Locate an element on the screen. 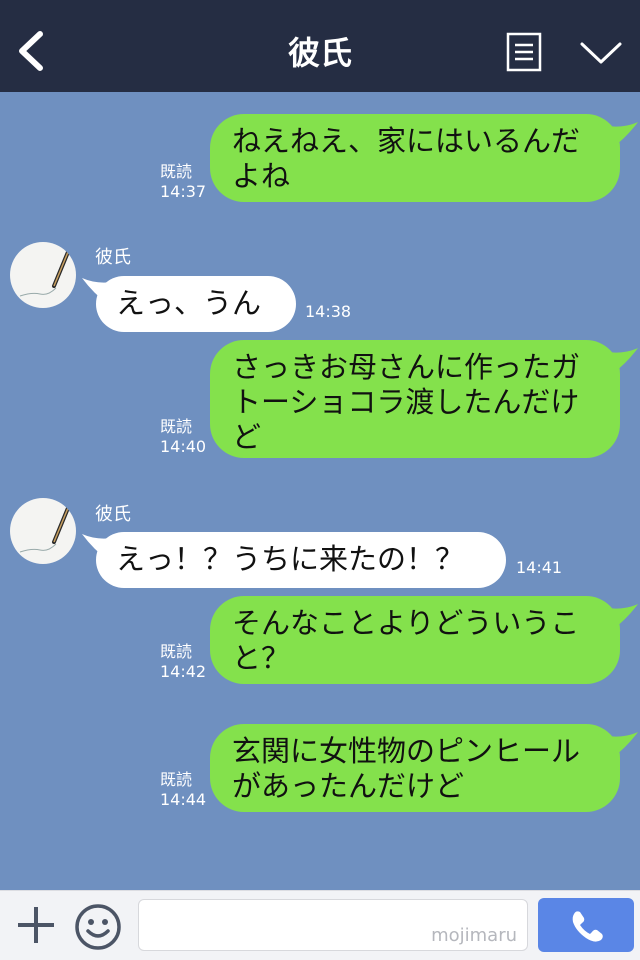  message-bubble: 玄関に女性物のピンヒール があったんだけど is located at coordinates (415, 768).